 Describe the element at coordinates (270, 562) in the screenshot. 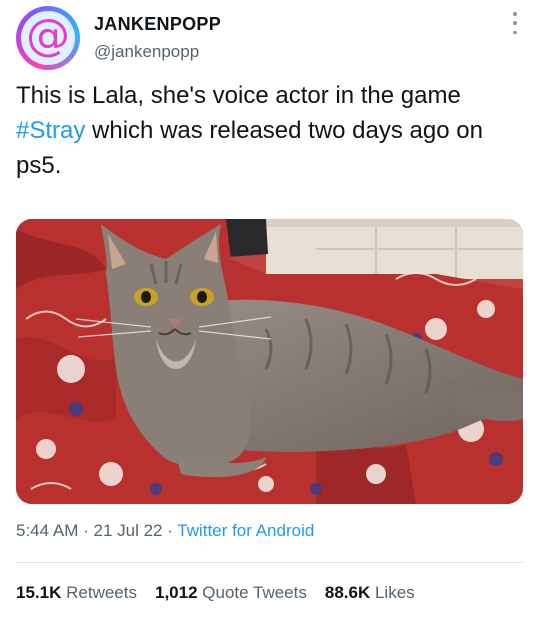

I see `divider` at that location.